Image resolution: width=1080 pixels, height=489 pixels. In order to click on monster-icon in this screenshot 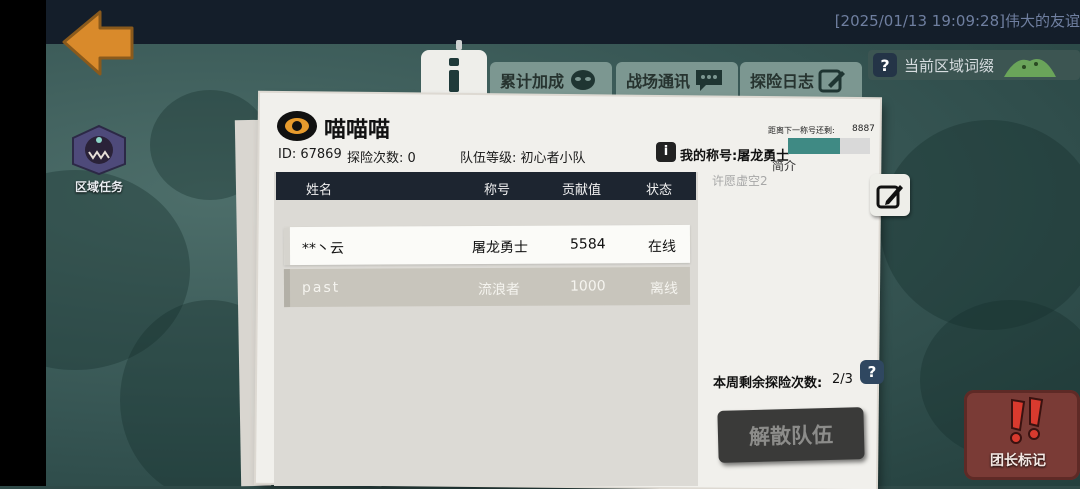, I will do `click(99, 150)`.